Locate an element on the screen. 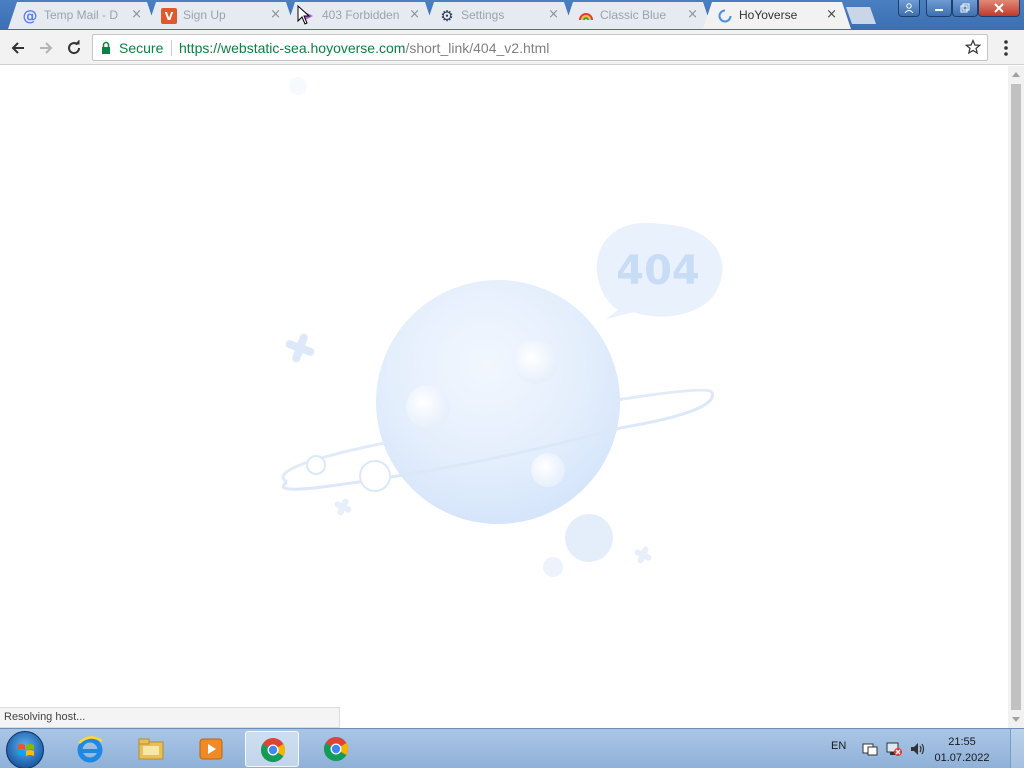  v-logo-icon: V is located at coordinates (169, 16).